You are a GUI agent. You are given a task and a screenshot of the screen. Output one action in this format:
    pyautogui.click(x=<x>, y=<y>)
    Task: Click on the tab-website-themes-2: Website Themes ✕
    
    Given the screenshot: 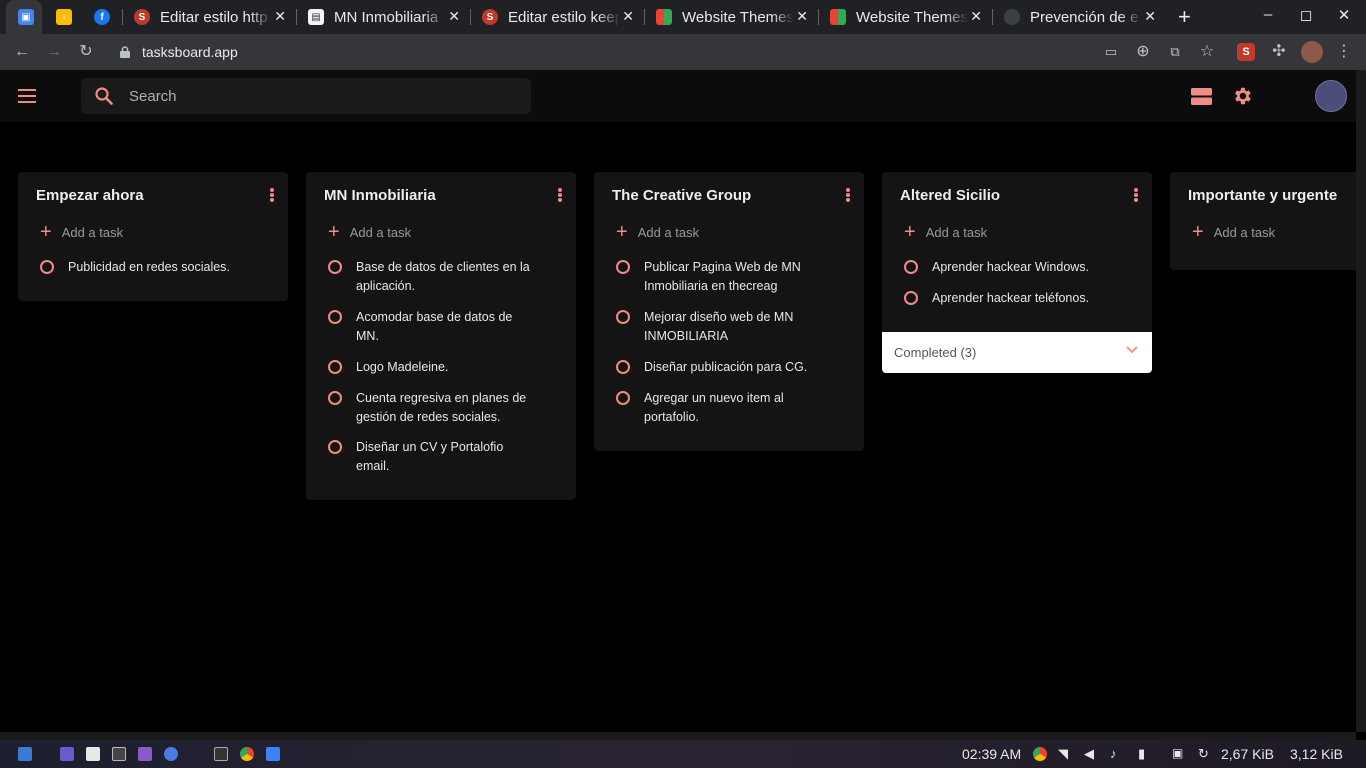 What is the action you would take?
    pyautogui.click(x=905, y=17)
    